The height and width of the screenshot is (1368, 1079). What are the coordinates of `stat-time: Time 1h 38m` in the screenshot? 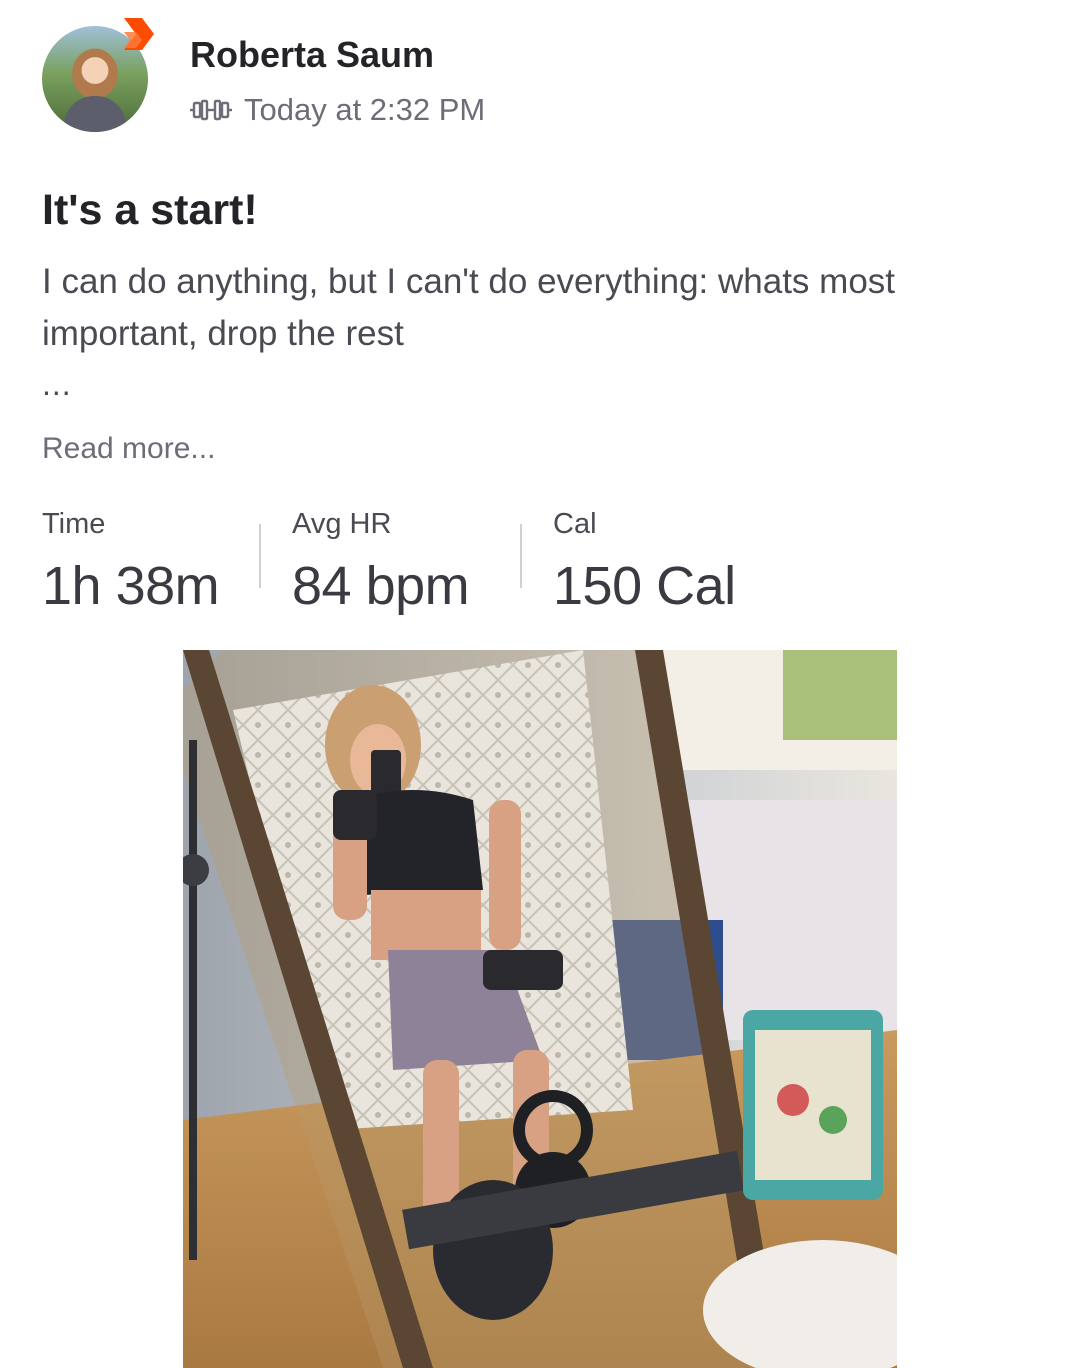 It's located at (131, 562).